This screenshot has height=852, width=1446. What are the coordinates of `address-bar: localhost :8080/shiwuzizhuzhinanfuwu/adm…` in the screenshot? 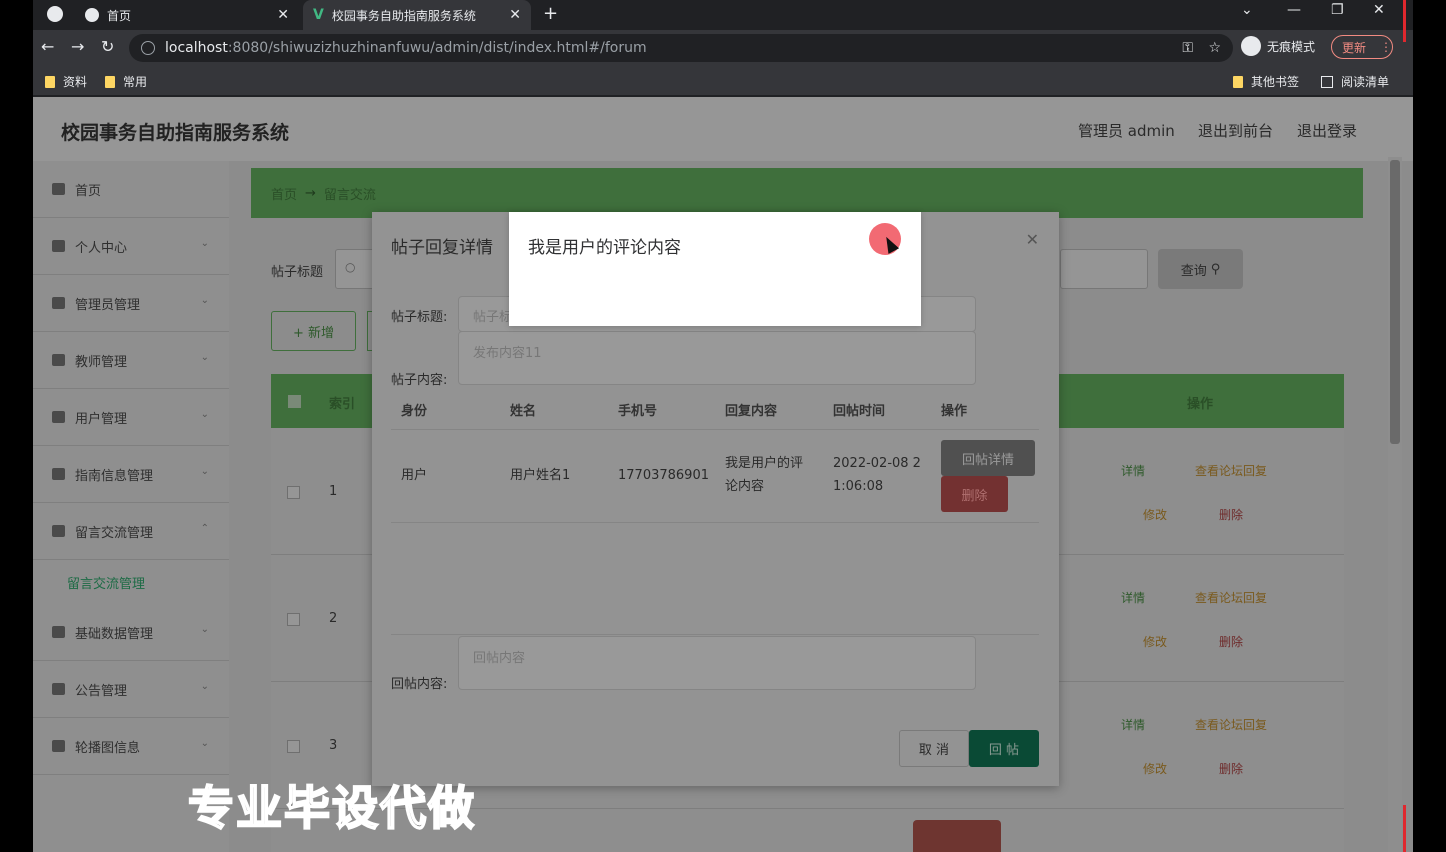 It's located at (681, 48).